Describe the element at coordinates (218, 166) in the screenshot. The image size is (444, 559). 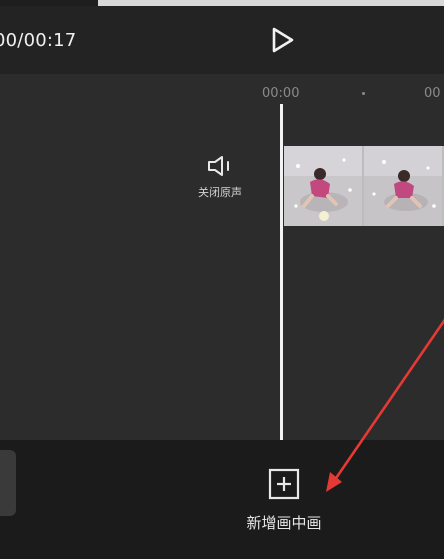
I see `speaker-mute-icon` at that location.